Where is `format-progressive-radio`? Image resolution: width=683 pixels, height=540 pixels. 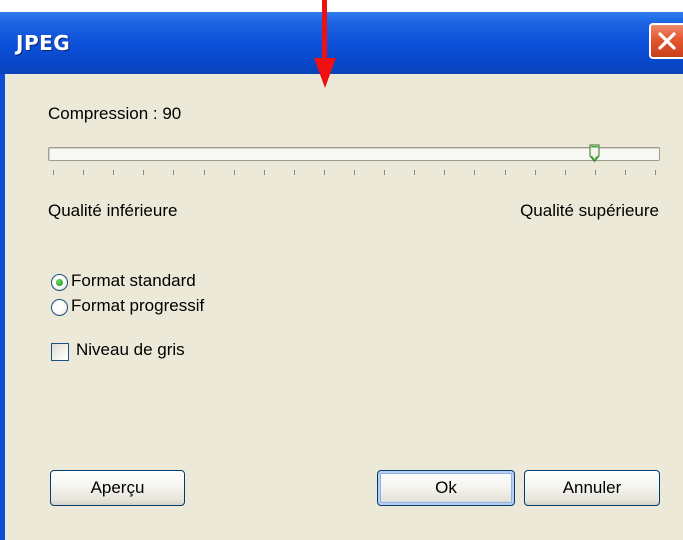
format-progressive-radio is located at coordinates (59, 307).